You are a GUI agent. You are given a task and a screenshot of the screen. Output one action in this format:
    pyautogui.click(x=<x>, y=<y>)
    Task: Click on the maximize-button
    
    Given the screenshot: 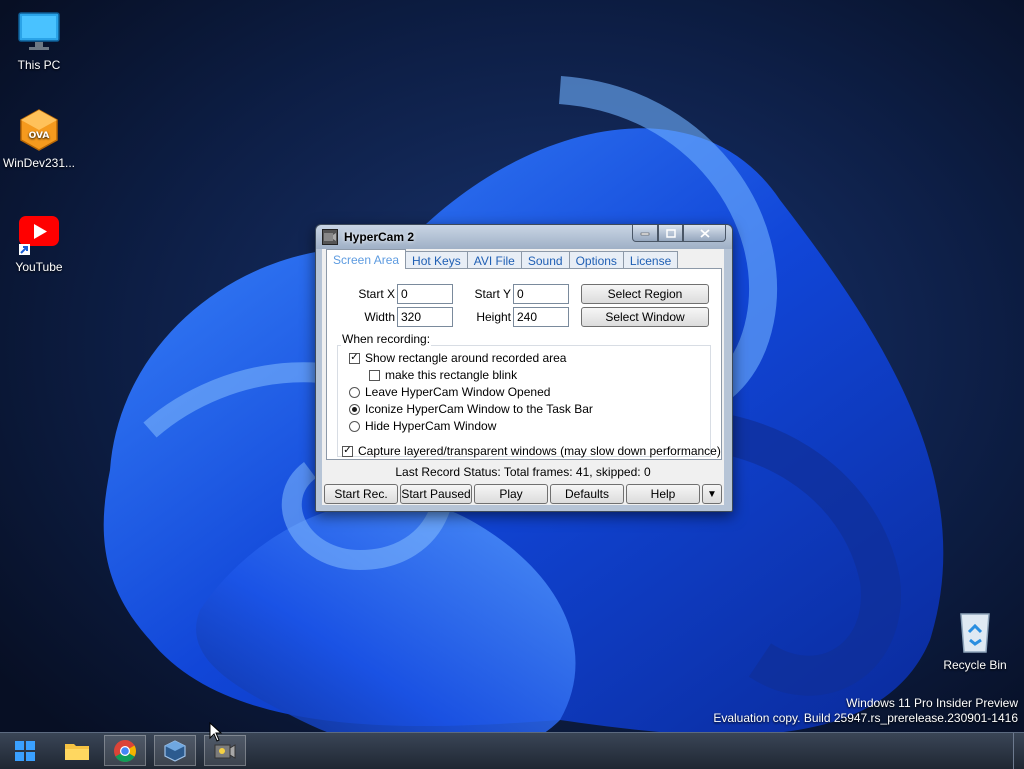 What is the action you would take?
    pyautogui.click(x=670, y=233)
    